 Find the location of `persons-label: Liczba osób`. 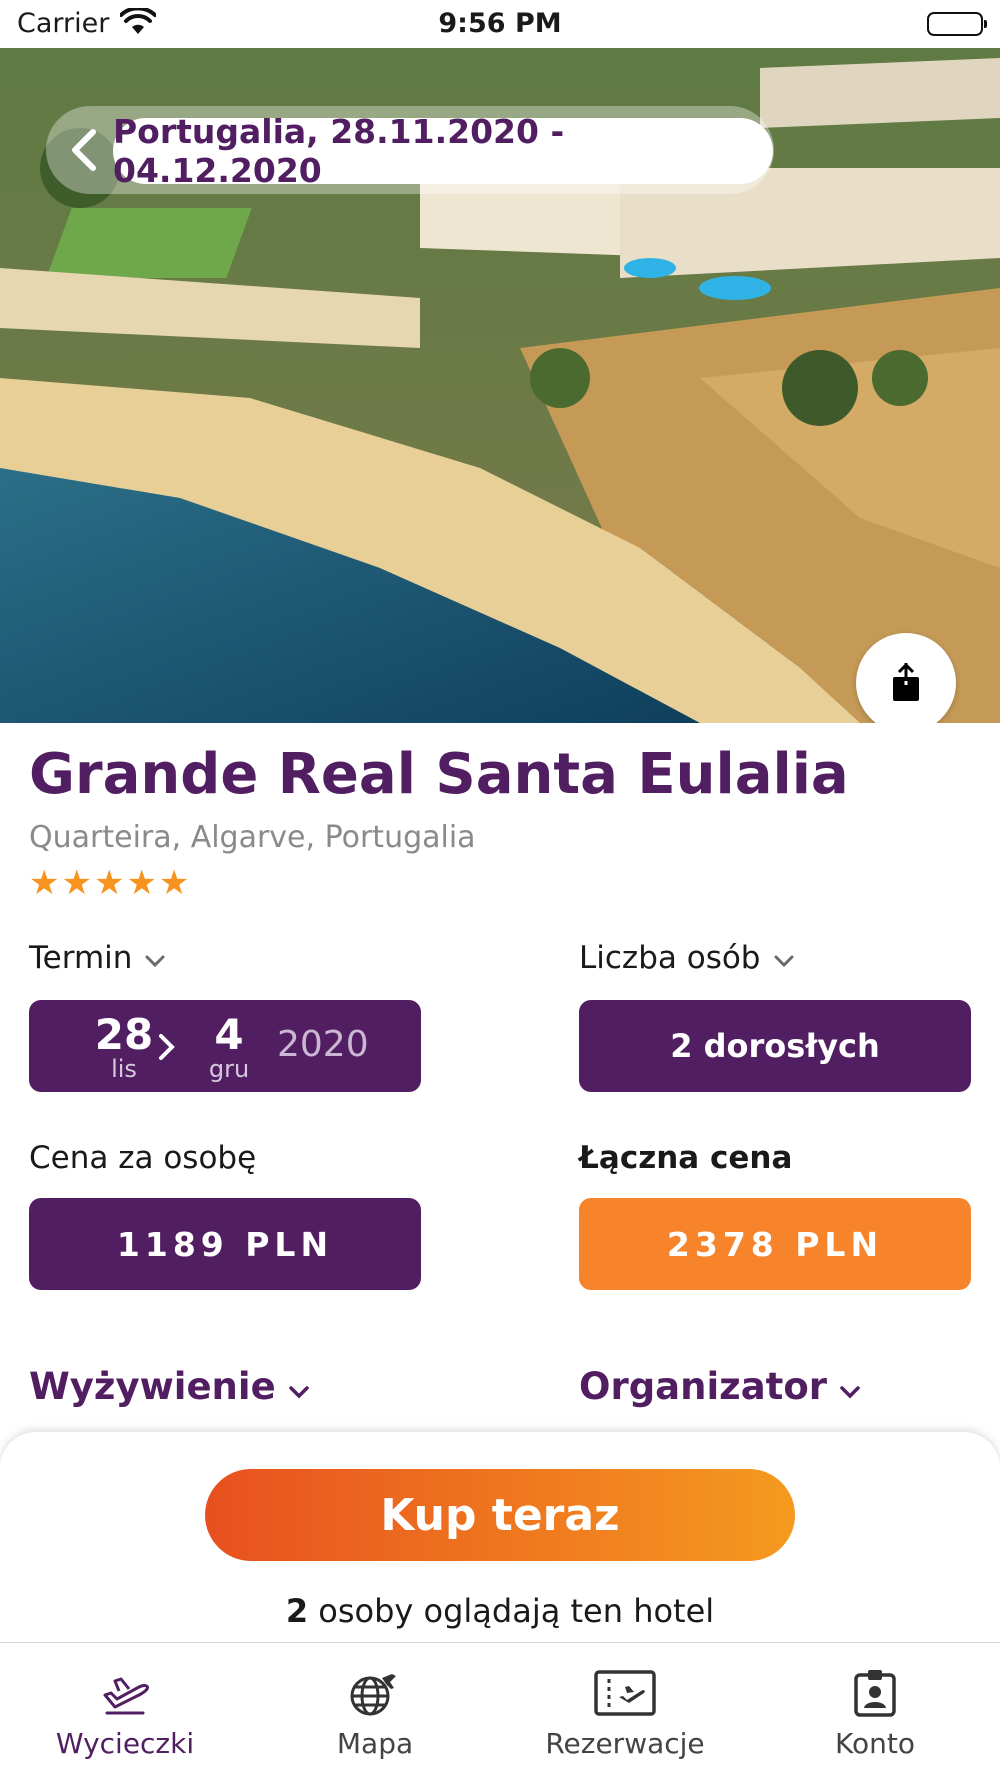

persons-label: Liczba osób is located at coordinates (687, 958).